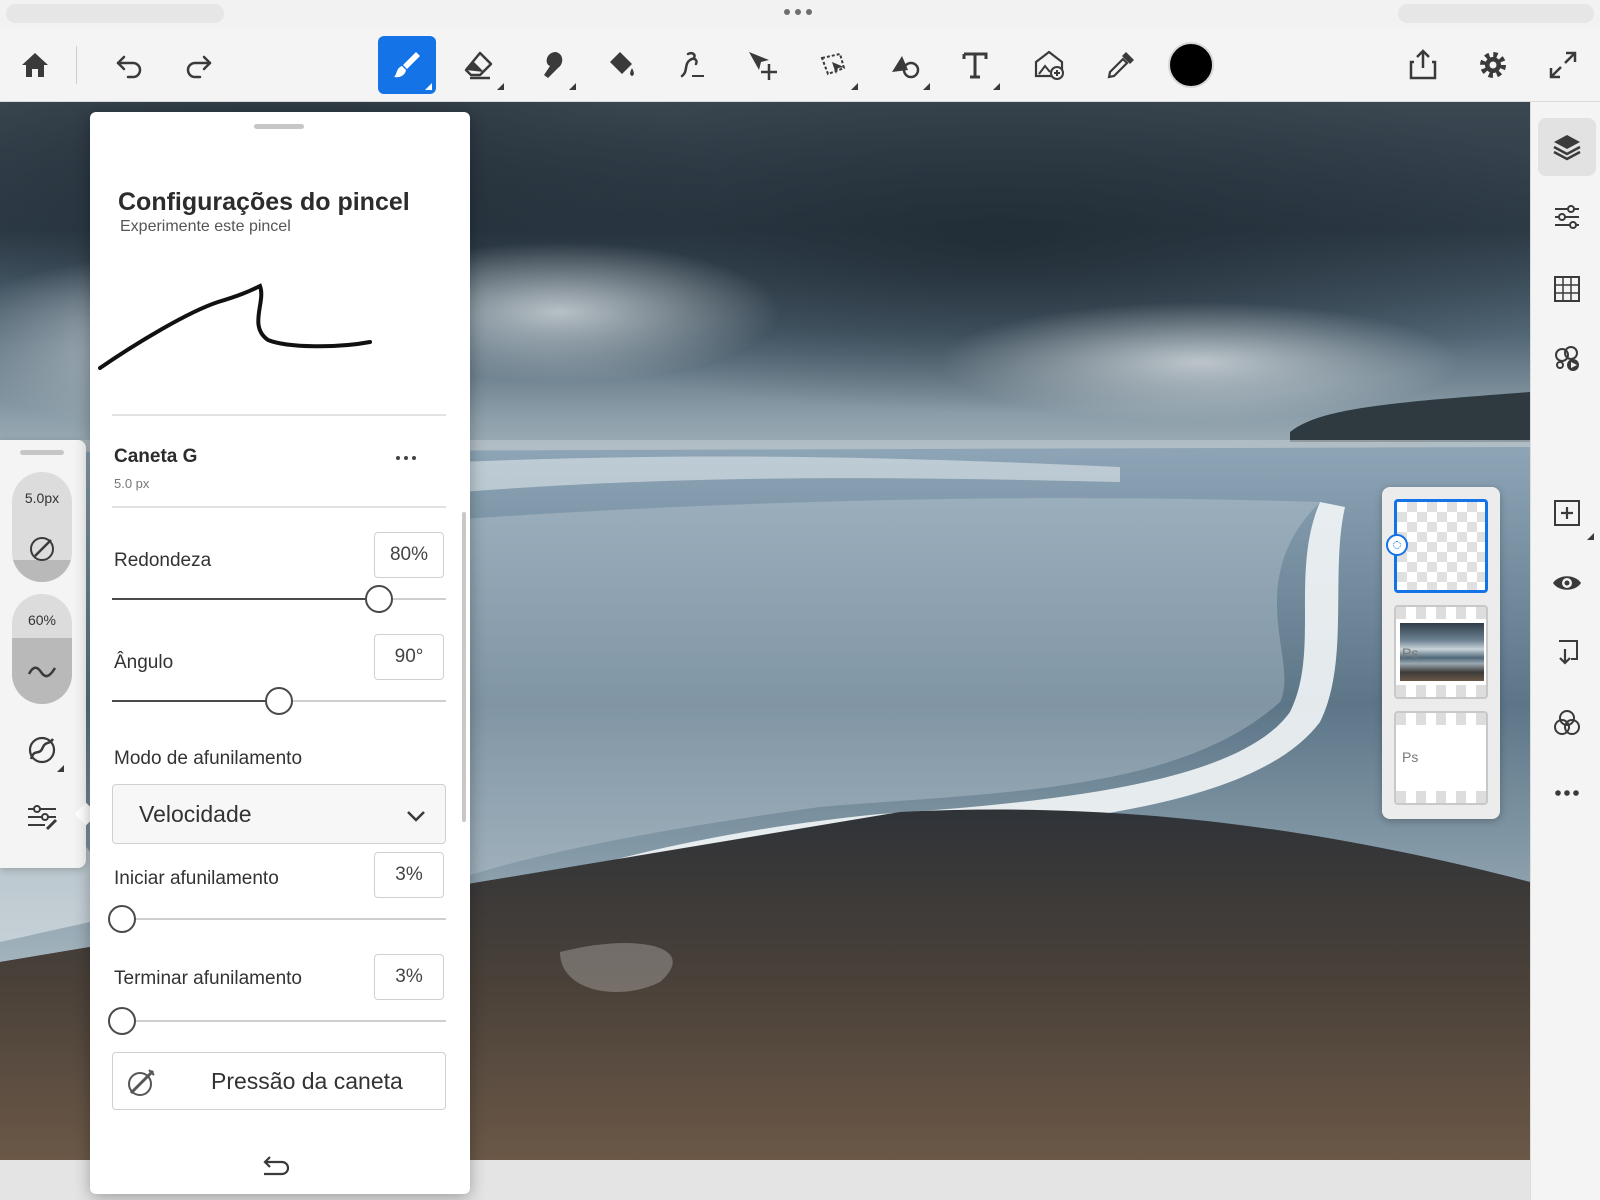 Image resolution: width=1600 pixels, height=1200 pixels. I want to click on pen-pressure-toggle: Pressão da caneta, so click(279, 1081).